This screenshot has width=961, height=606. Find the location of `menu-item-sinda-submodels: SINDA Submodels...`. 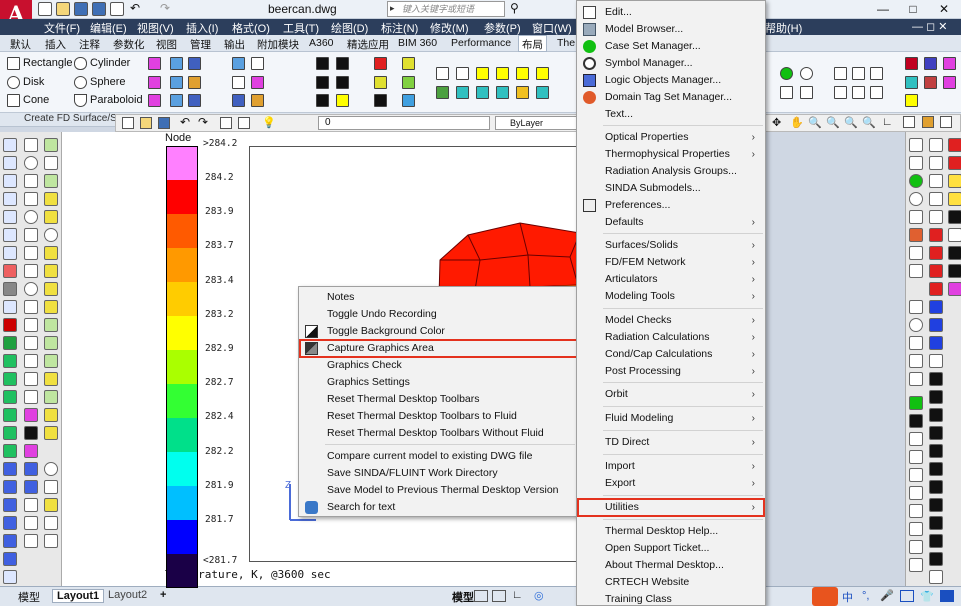

menu-item-sinda-submodels: SINDA Submodels... is located at coordinates (671, 188).